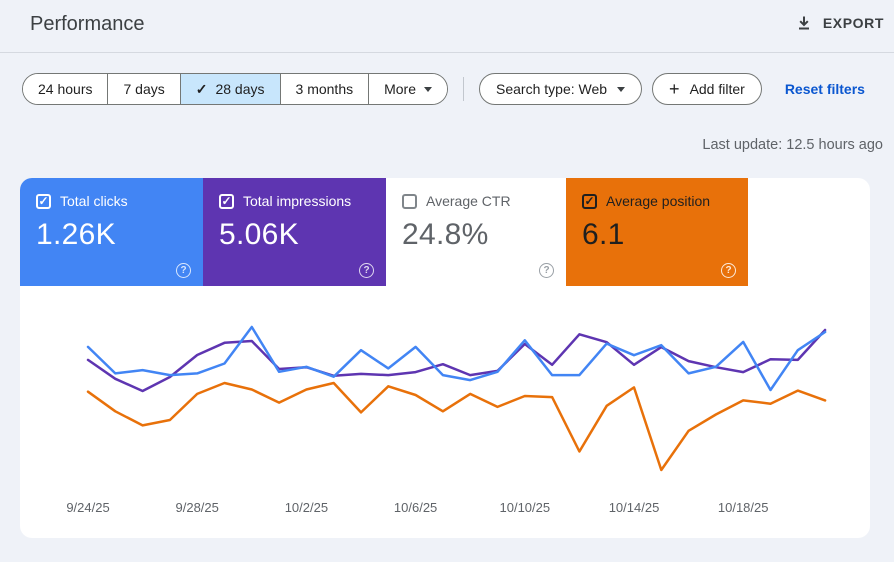 This screenshot has width=894, height=562. I want to click on page-title: Performance, so click(87, 24).